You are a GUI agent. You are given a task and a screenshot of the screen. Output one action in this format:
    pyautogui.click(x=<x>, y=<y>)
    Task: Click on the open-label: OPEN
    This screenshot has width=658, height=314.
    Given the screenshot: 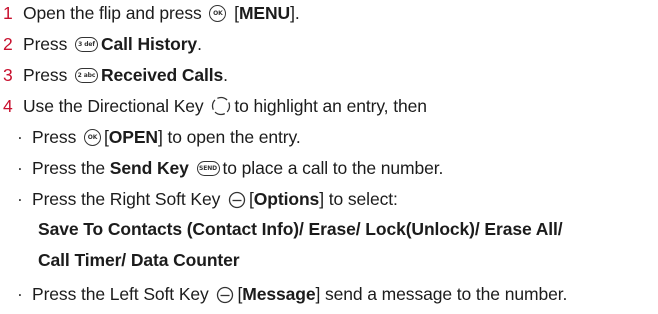 What is the action you would take?
    pyautogui.click(x=133, y=137)
    